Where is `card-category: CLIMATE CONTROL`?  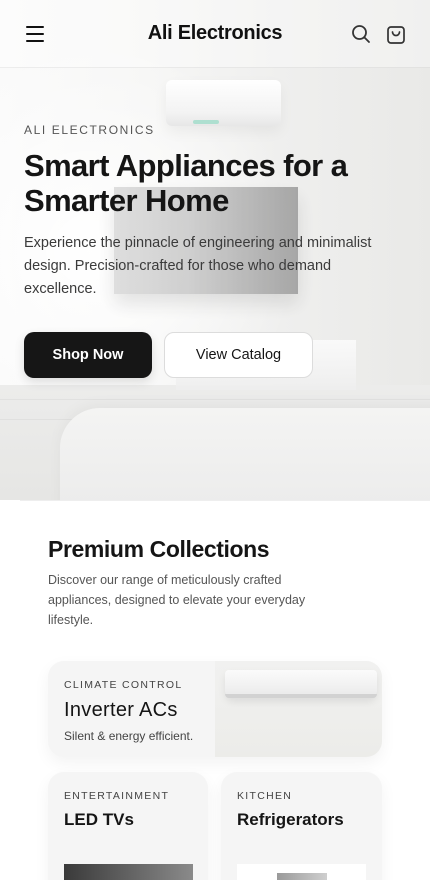
card-category: CLIMATE CONTROL is located at coordinates (123, 685).